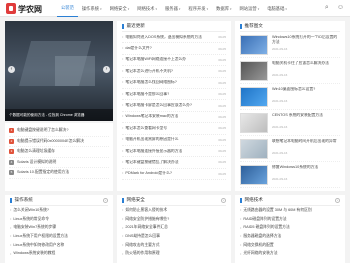  What do you see at coordinates (150, 139) in the screenshot?
I see `latest-article-title: 电脑开机出现黑屏的原因是什么` at bounding box center [150, 139].